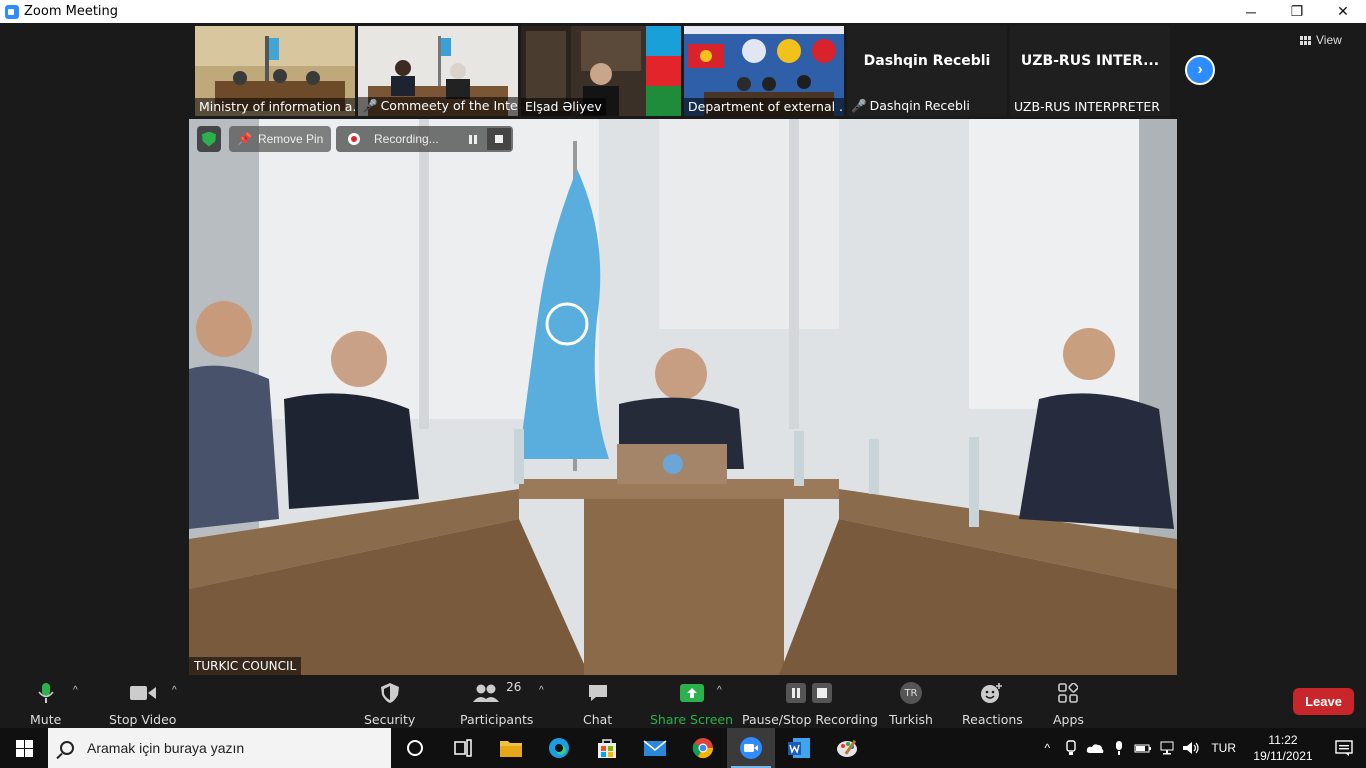  What do you see at coordinates (683, 11) in the screenshot?
I see `window-titlebar: Zoom Meeting ─ ❐ ✕` at bounding box center [683, 11].